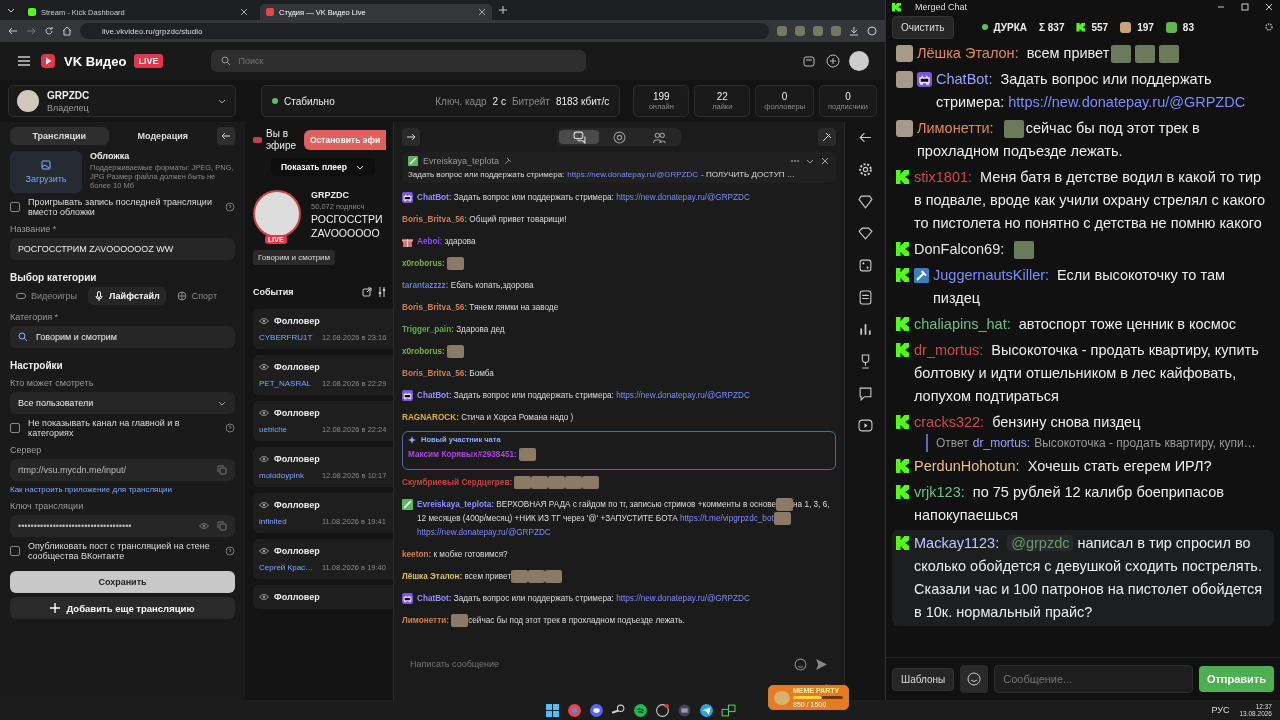  Describe the element at coordinates (127, 296) in the screenshot. I see `category-type-tab: Лайфстайл` at that location.